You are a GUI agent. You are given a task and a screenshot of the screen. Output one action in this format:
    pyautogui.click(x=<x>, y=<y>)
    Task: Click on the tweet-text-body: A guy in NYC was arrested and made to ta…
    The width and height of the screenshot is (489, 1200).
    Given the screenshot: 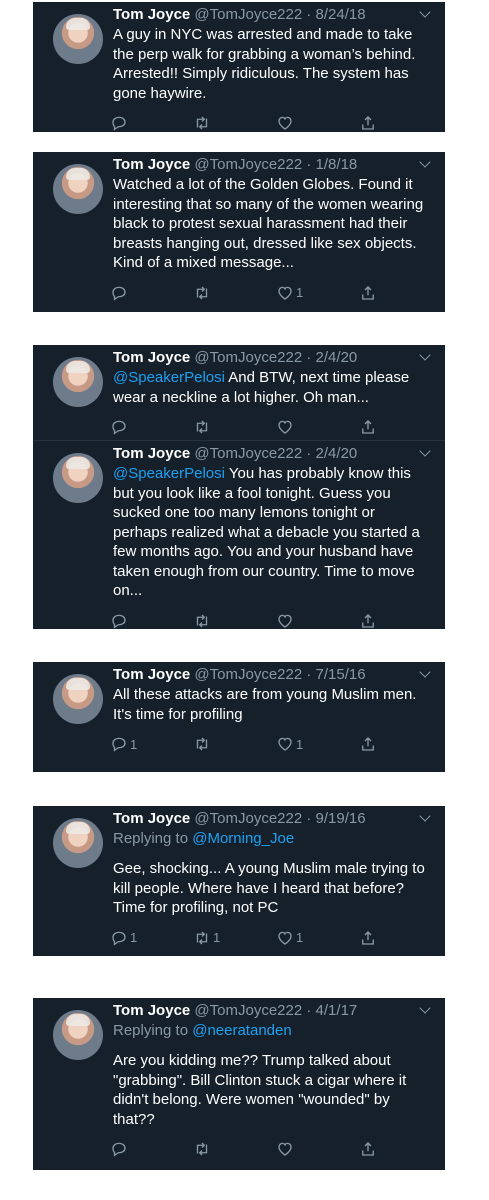 What is the action you would take?
    pyautogui.click(x=264, y=64)
    